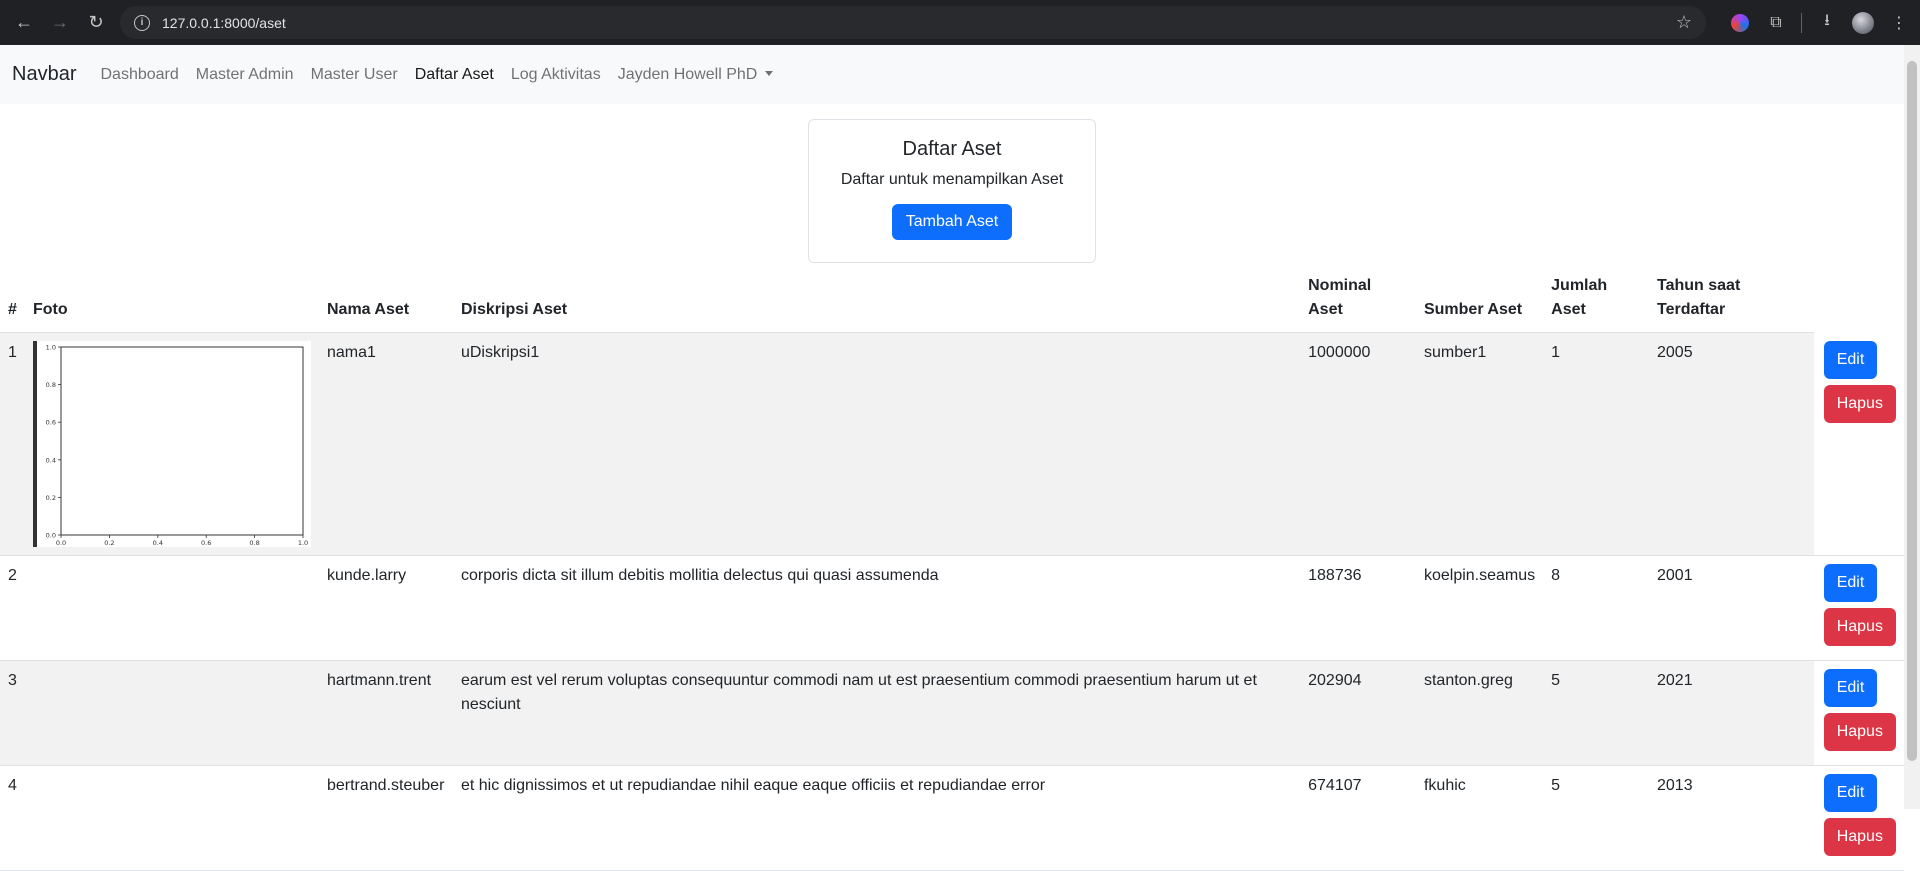  I want to click on user-name: Jayden Howell PhD, so click(687, 74).